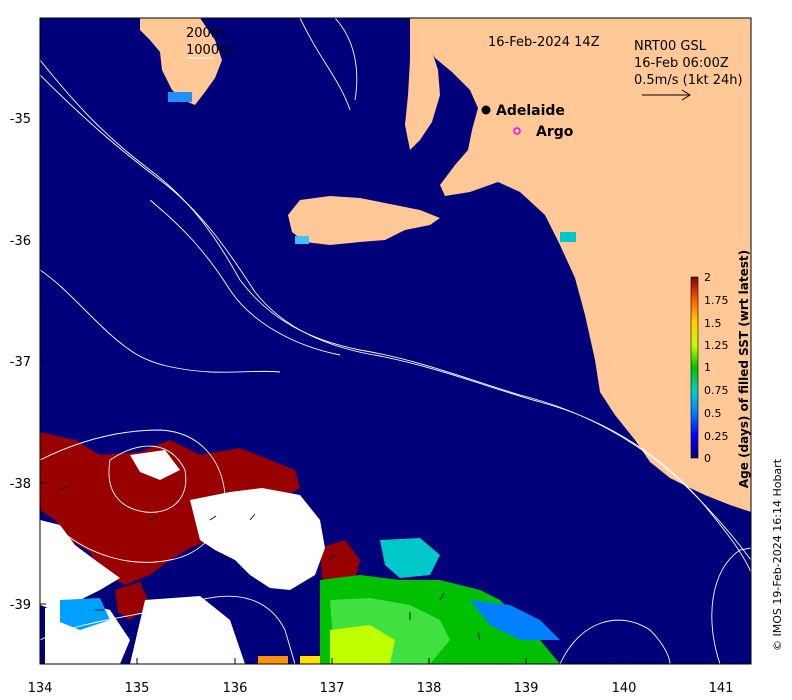 This screenshot has width=792, height=700. Describe the element at coordinates (707, 277) in the screenshot. I see `colorbar-tick: 2` at that location.